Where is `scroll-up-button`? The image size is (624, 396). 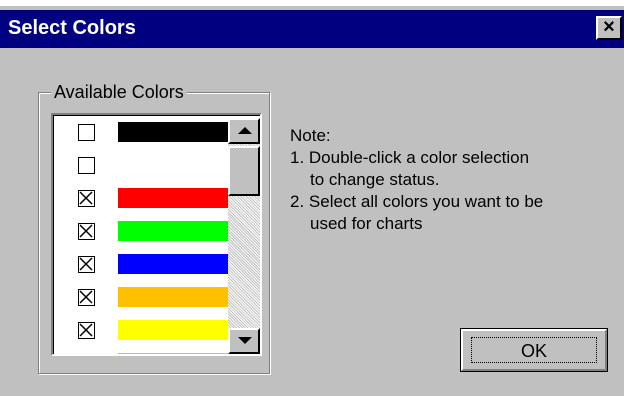 scroll-up-button is located at coordinates (244, 131).